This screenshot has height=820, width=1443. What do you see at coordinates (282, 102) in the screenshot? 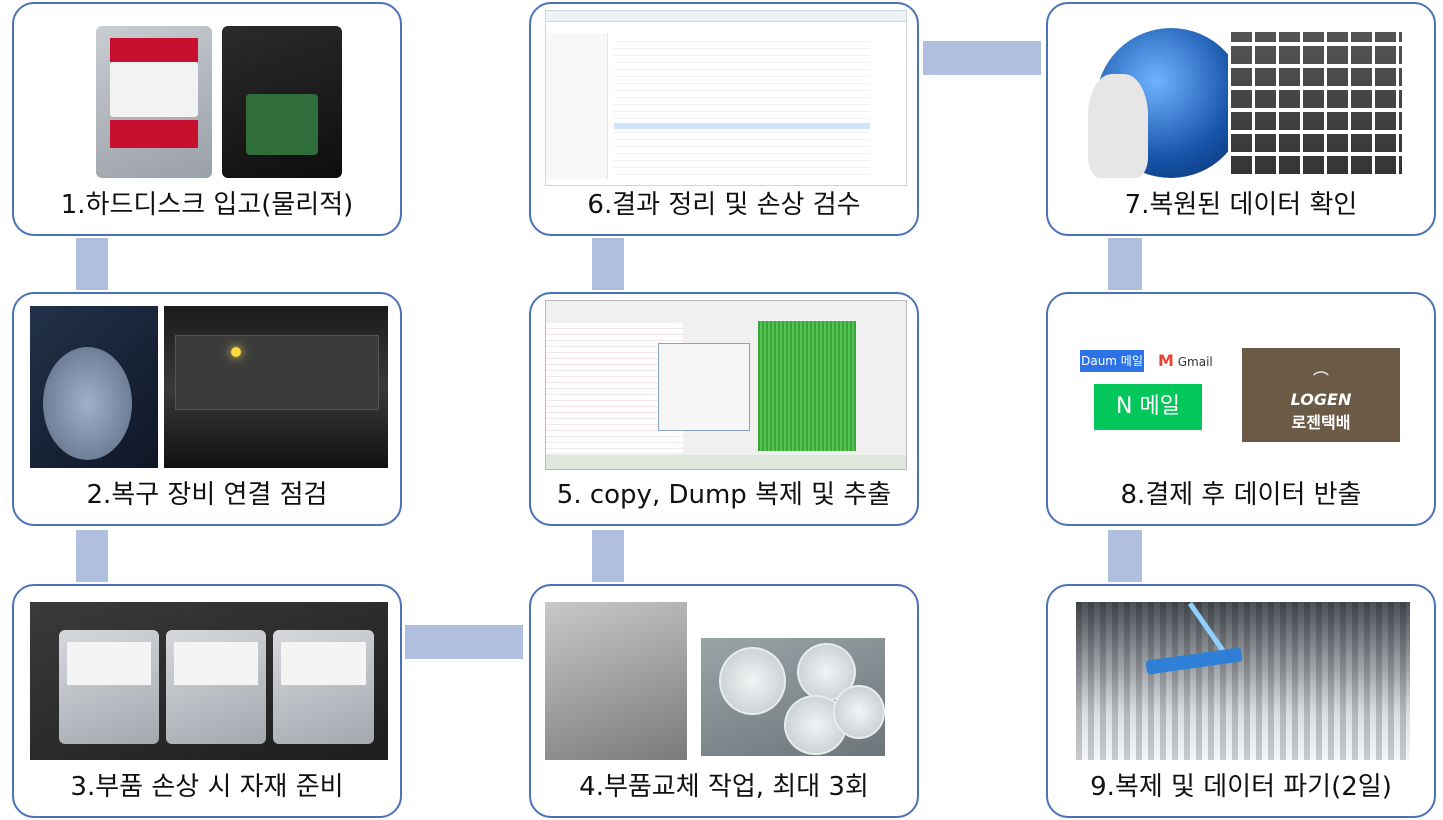
I see `hdd-back-image` at bounding box center [282, 102].